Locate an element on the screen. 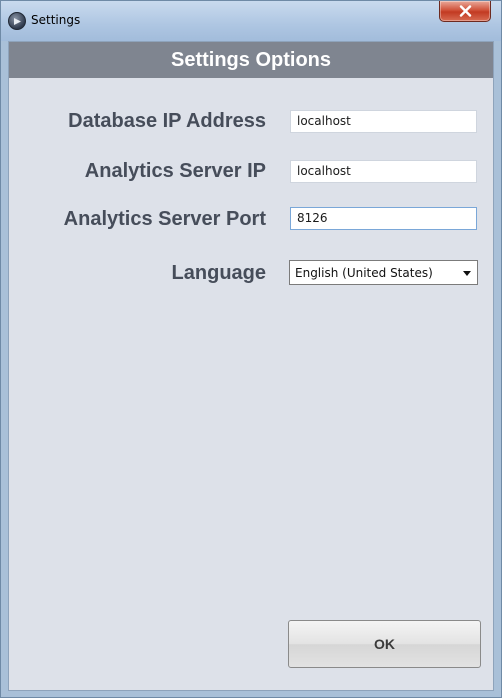 This screenshot has height=698, width=502. language-select: English (United States) is located at coordinates (383, 272).